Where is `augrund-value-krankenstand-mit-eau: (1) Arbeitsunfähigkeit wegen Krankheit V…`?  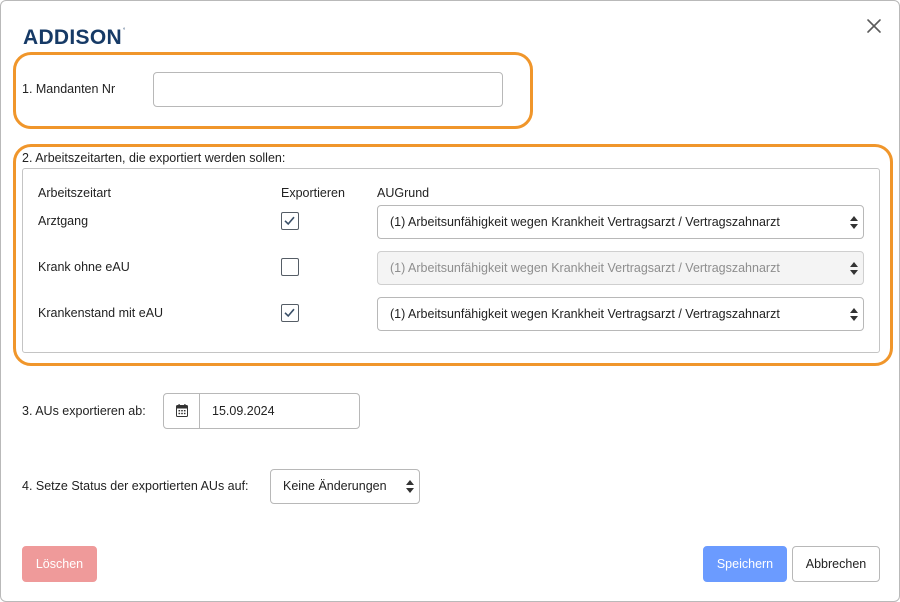
augrund-value-krankenstand-mit-eau: (1) Arbeitsunfähigkeit wegen Krankheit V… is located at coordinates (585, 314).